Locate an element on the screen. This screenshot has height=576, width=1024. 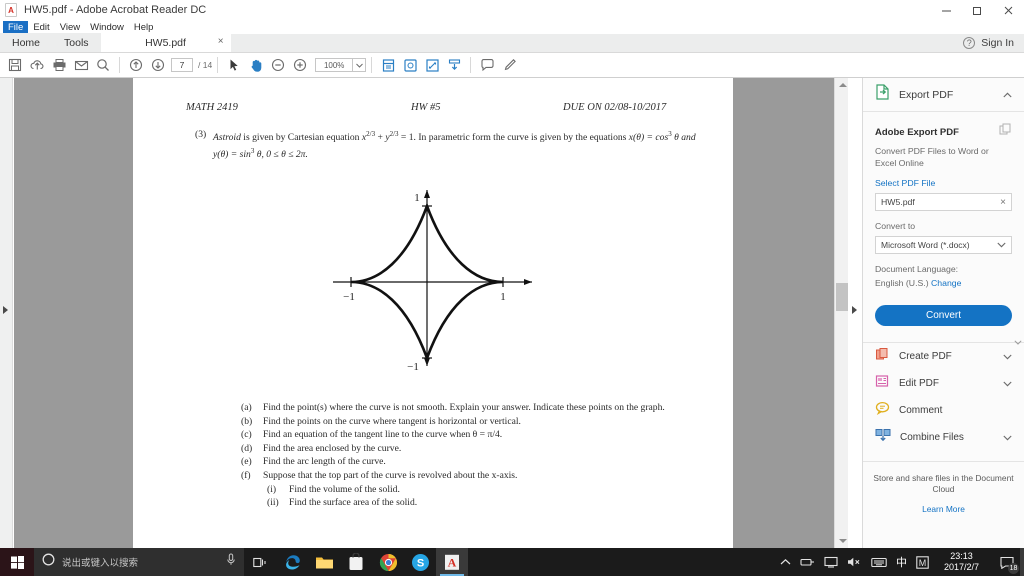
next-page-icon is located at coordinates (158, 65).